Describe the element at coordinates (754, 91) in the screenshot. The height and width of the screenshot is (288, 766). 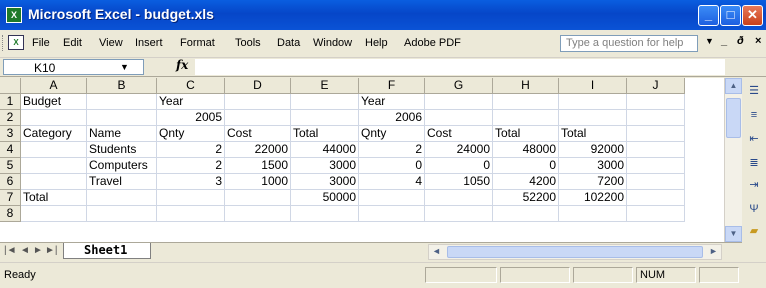
I see `align-left-icon: ☰` at that location.